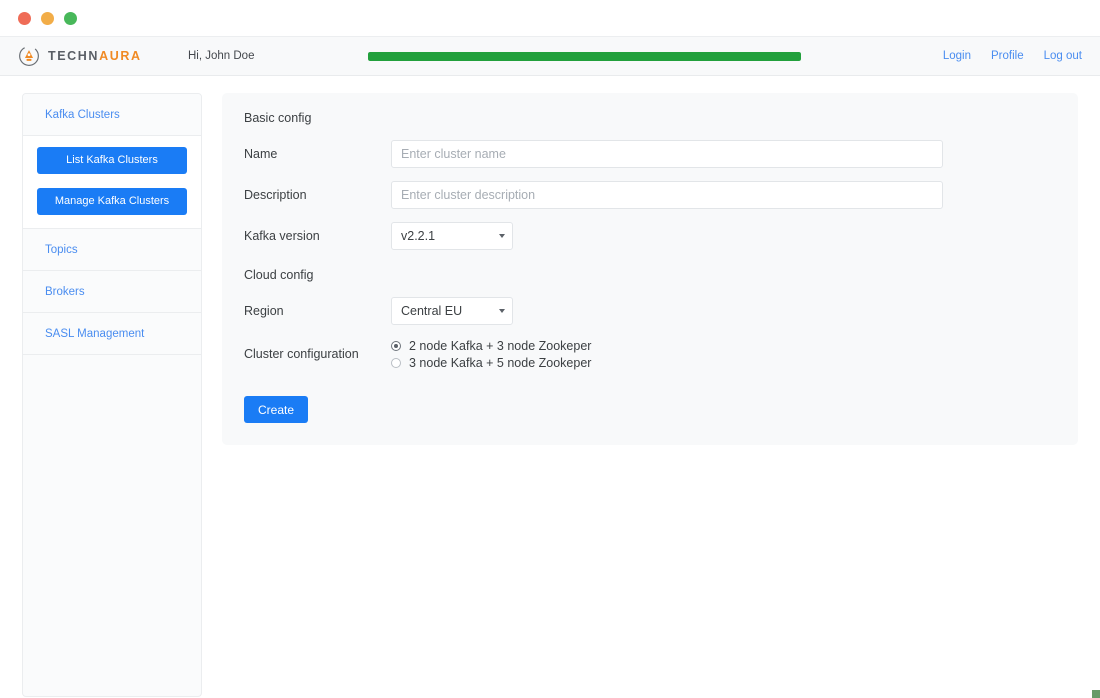 This screenshot has height=698, width=1100. I want to click on form-row-description: Description, so click(650, 195).